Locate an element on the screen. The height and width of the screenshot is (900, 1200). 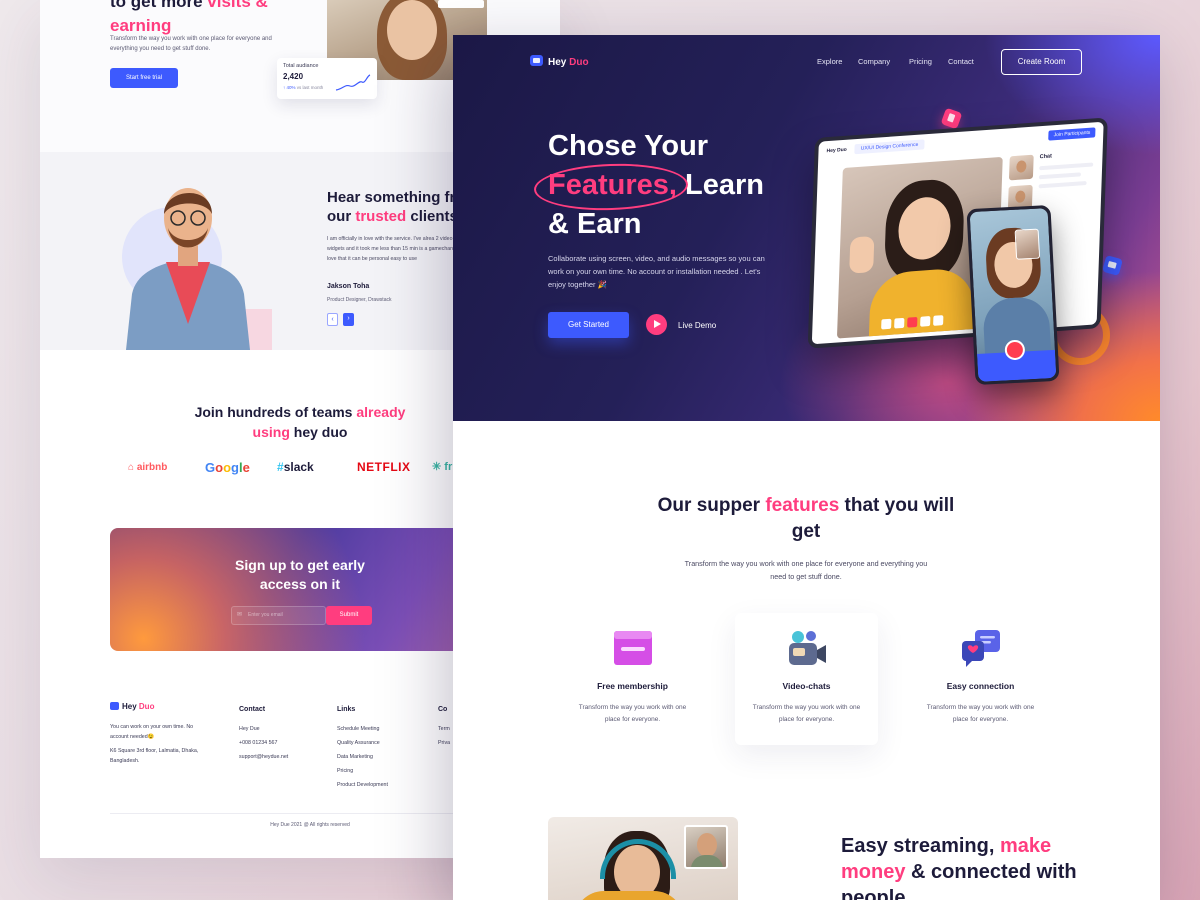
video-chat-icon is located at coordinates (536, 60).